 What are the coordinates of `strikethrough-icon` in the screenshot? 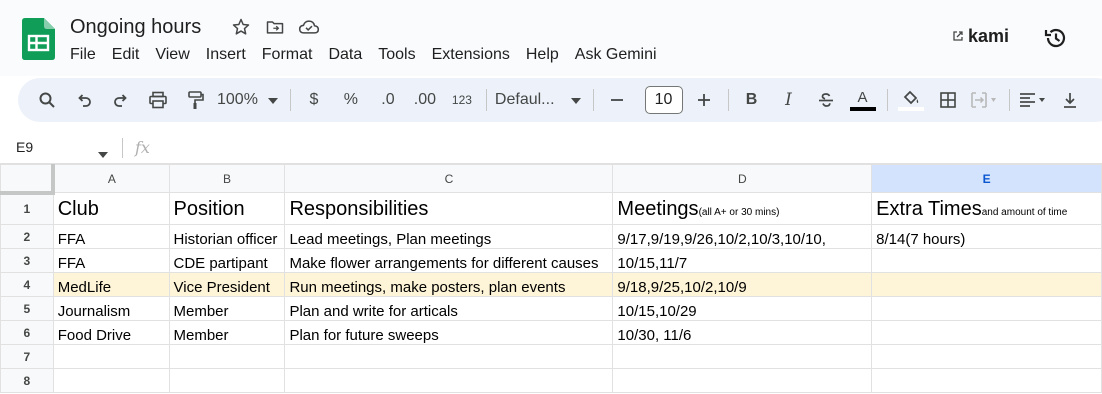 It's located at (826, 100).